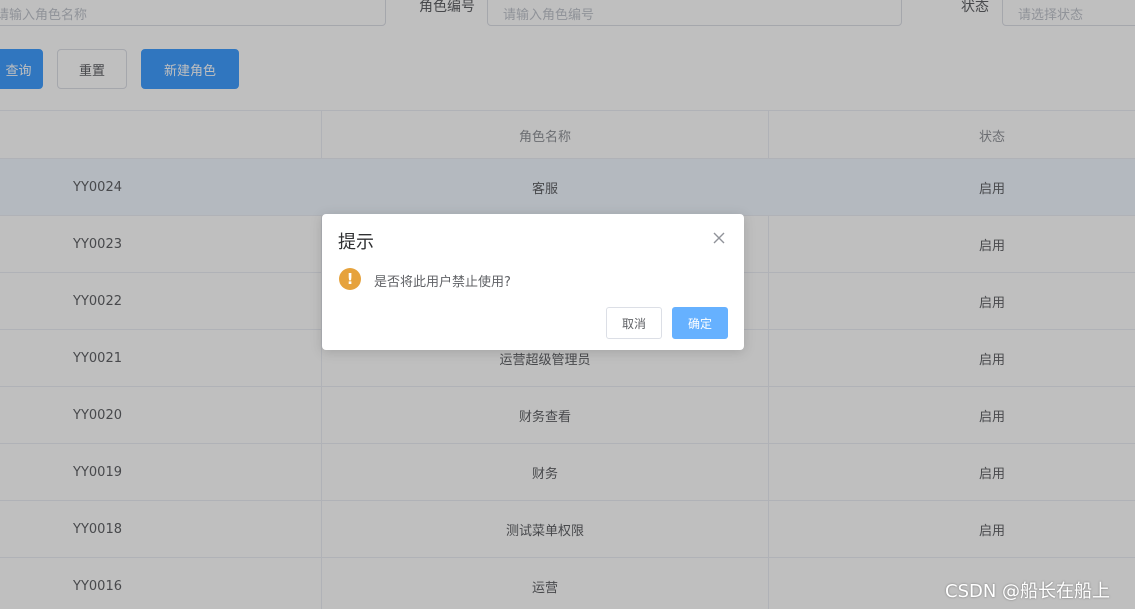 The height and width of the screenshot is (609, 1135). Describe the element at coordinates (719, 238) in the screenshot. I see `close-icon` at that location.